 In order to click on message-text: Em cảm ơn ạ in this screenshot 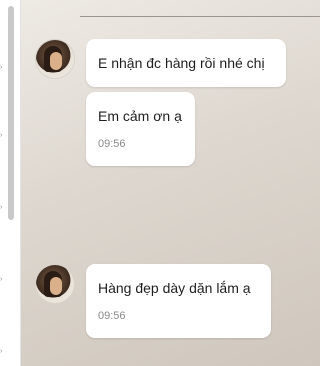, I will do `click(140, 116)`.